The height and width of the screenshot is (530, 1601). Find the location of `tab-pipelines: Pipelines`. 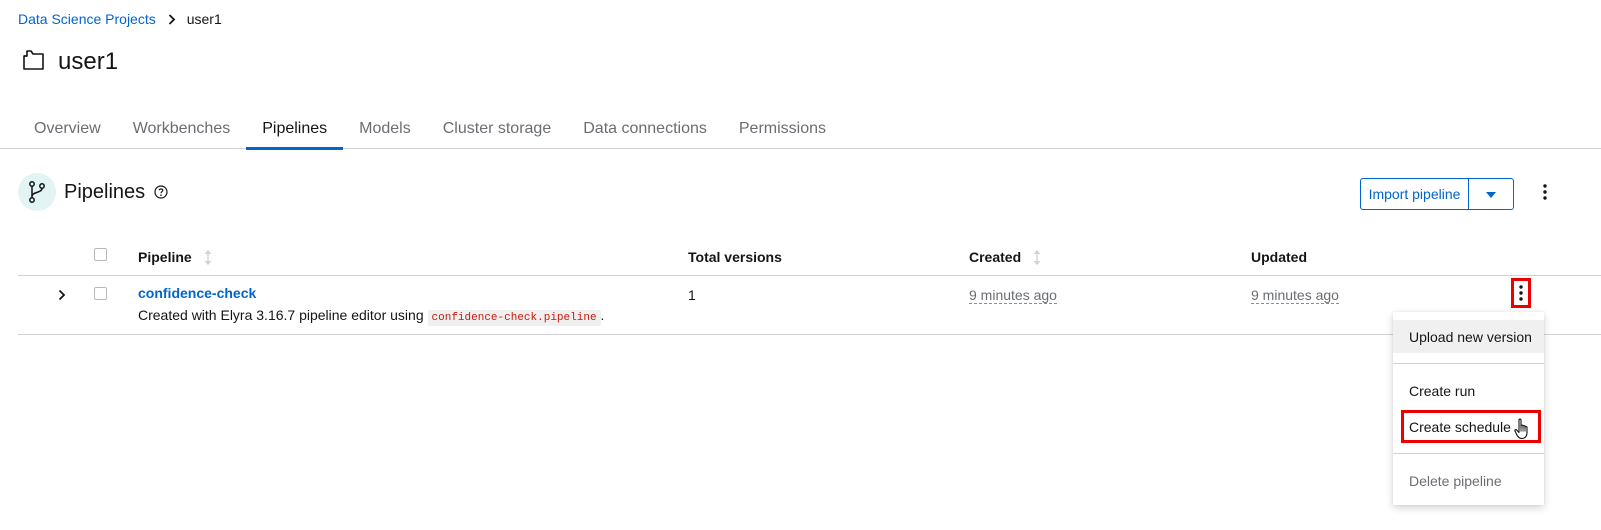

tab-pipelines: Pipelines is located at coordinates (295, 129).